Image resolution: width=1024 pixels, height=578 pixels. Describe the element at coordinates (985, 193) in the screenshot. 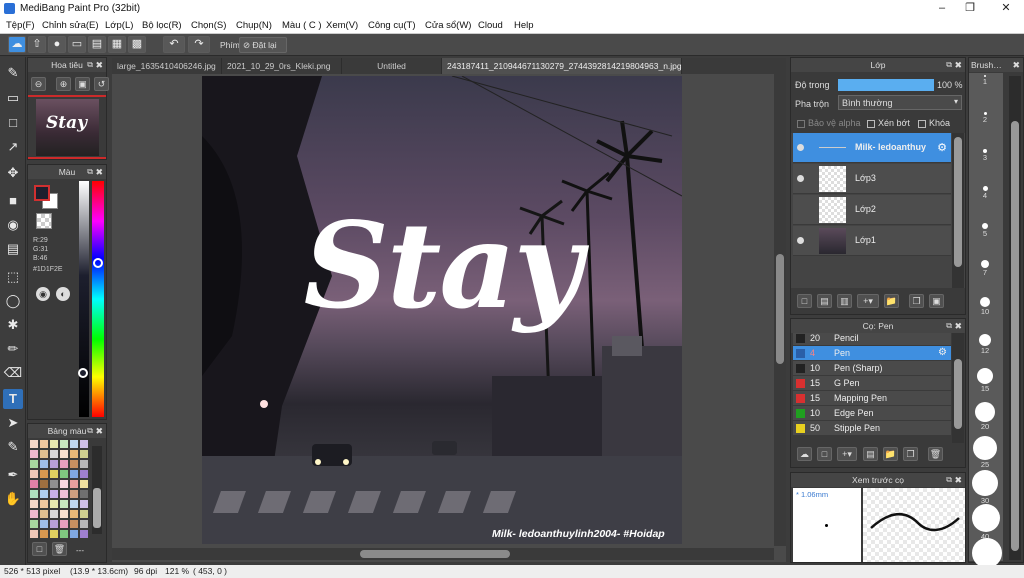

I see `brush-size-option: 4` at that location.